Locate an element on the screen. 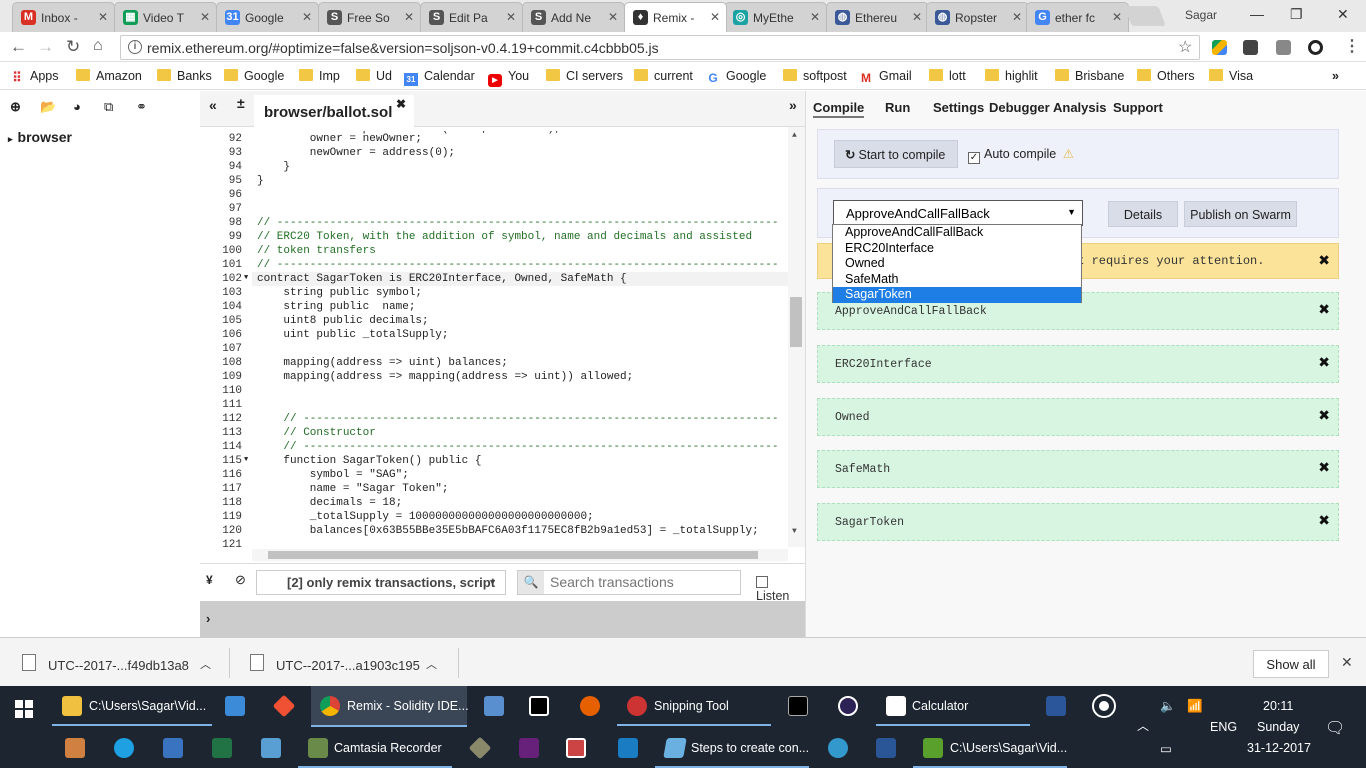 The image size is (1366, 768). git-icon is located at coordinates (284, 706).